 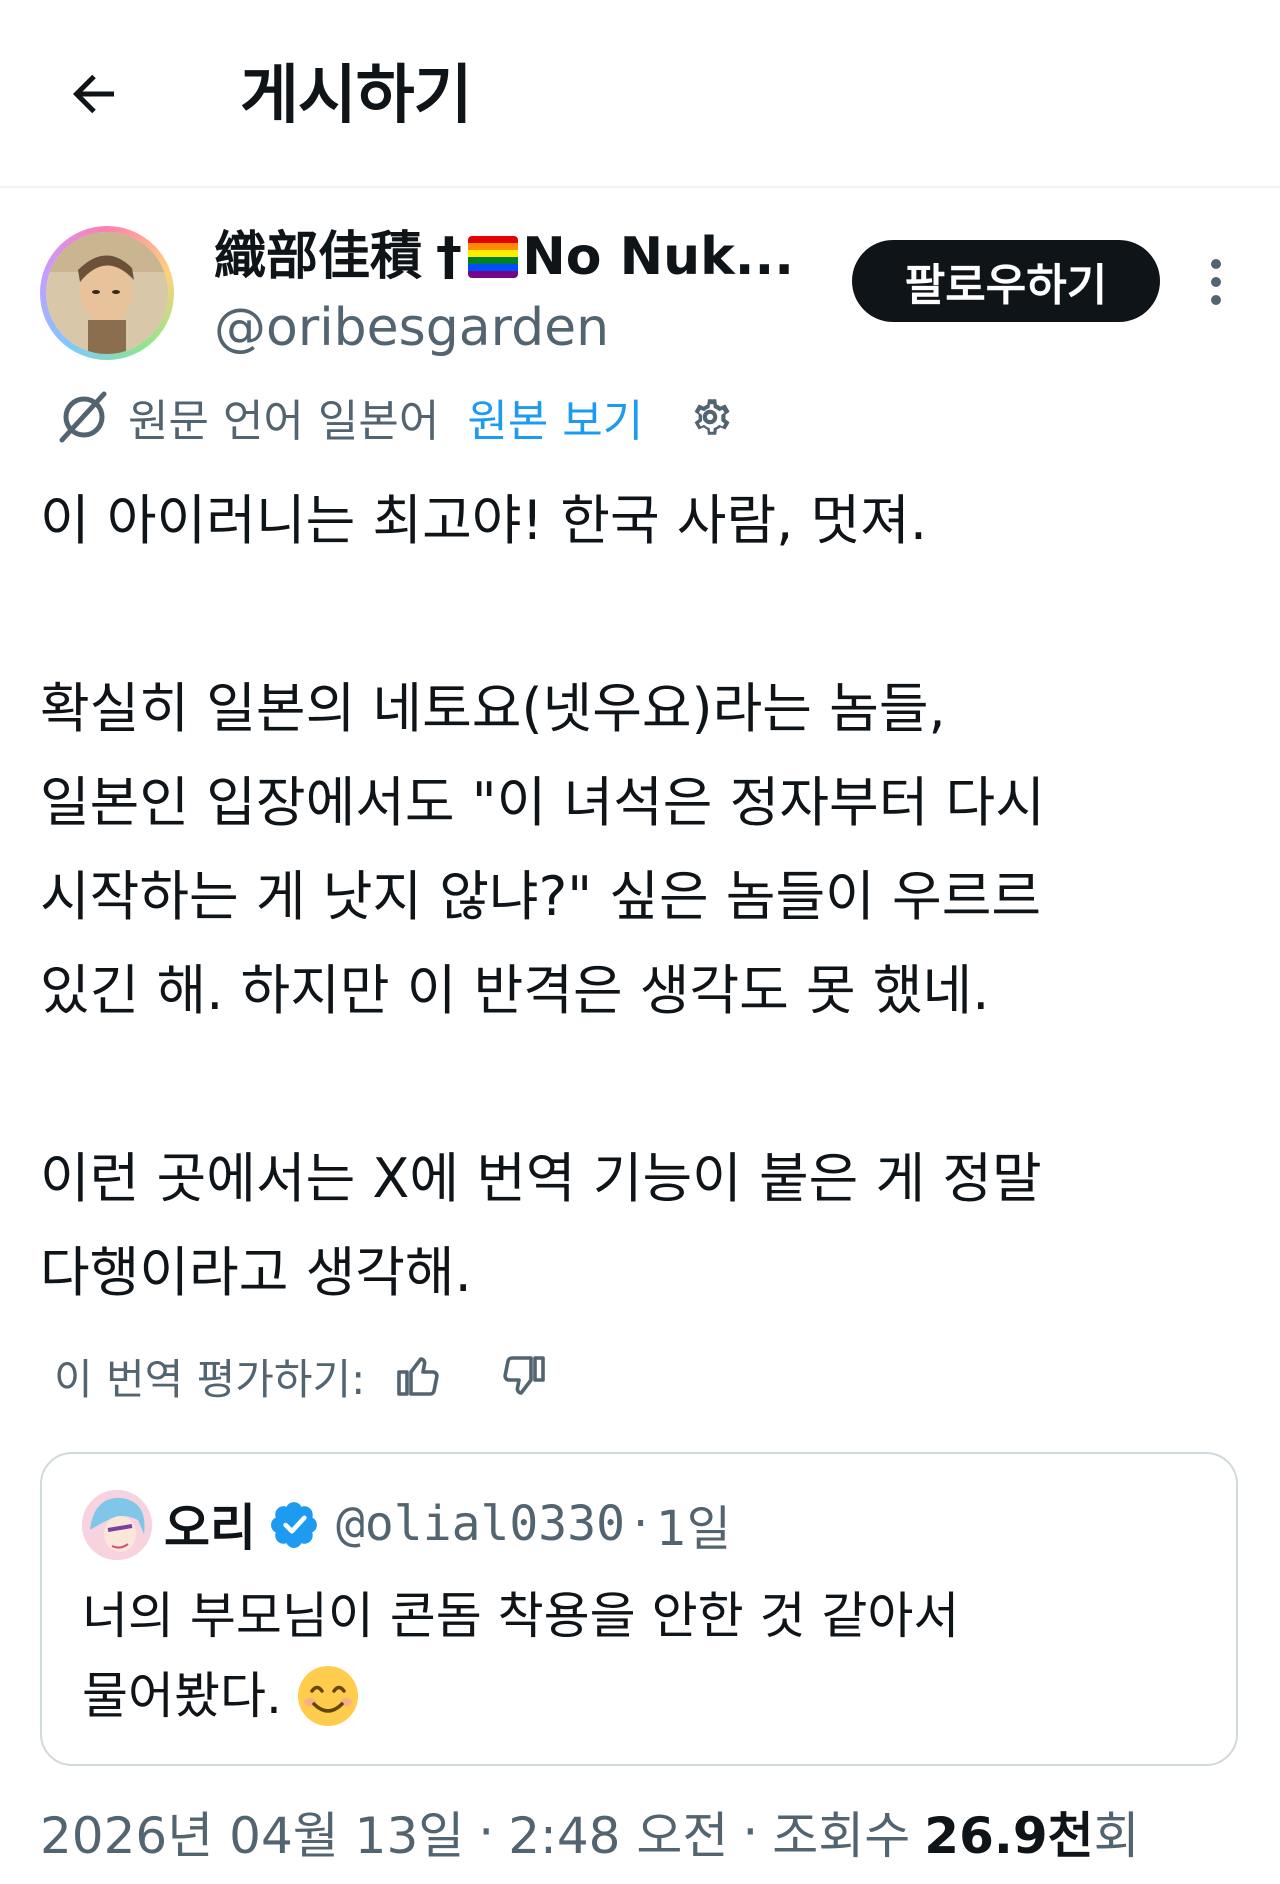 I want to click on post-line: 이 아이러니는 최고야! 한국 사람, 멋져., so click(x=484, y=520).